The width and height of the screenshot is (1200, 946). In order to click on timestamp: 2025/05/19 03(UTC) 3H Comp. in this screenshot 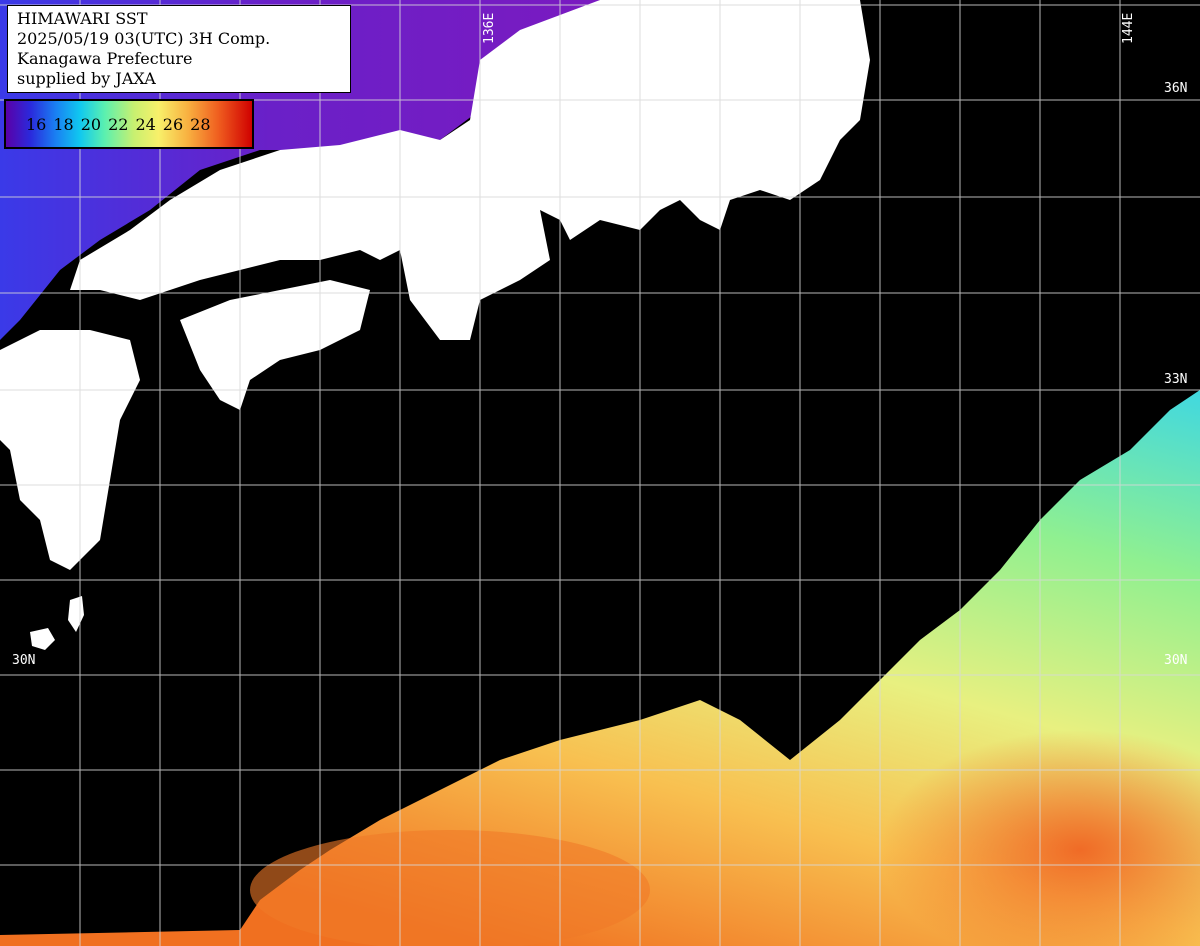, I will do `click(144, 38)`.